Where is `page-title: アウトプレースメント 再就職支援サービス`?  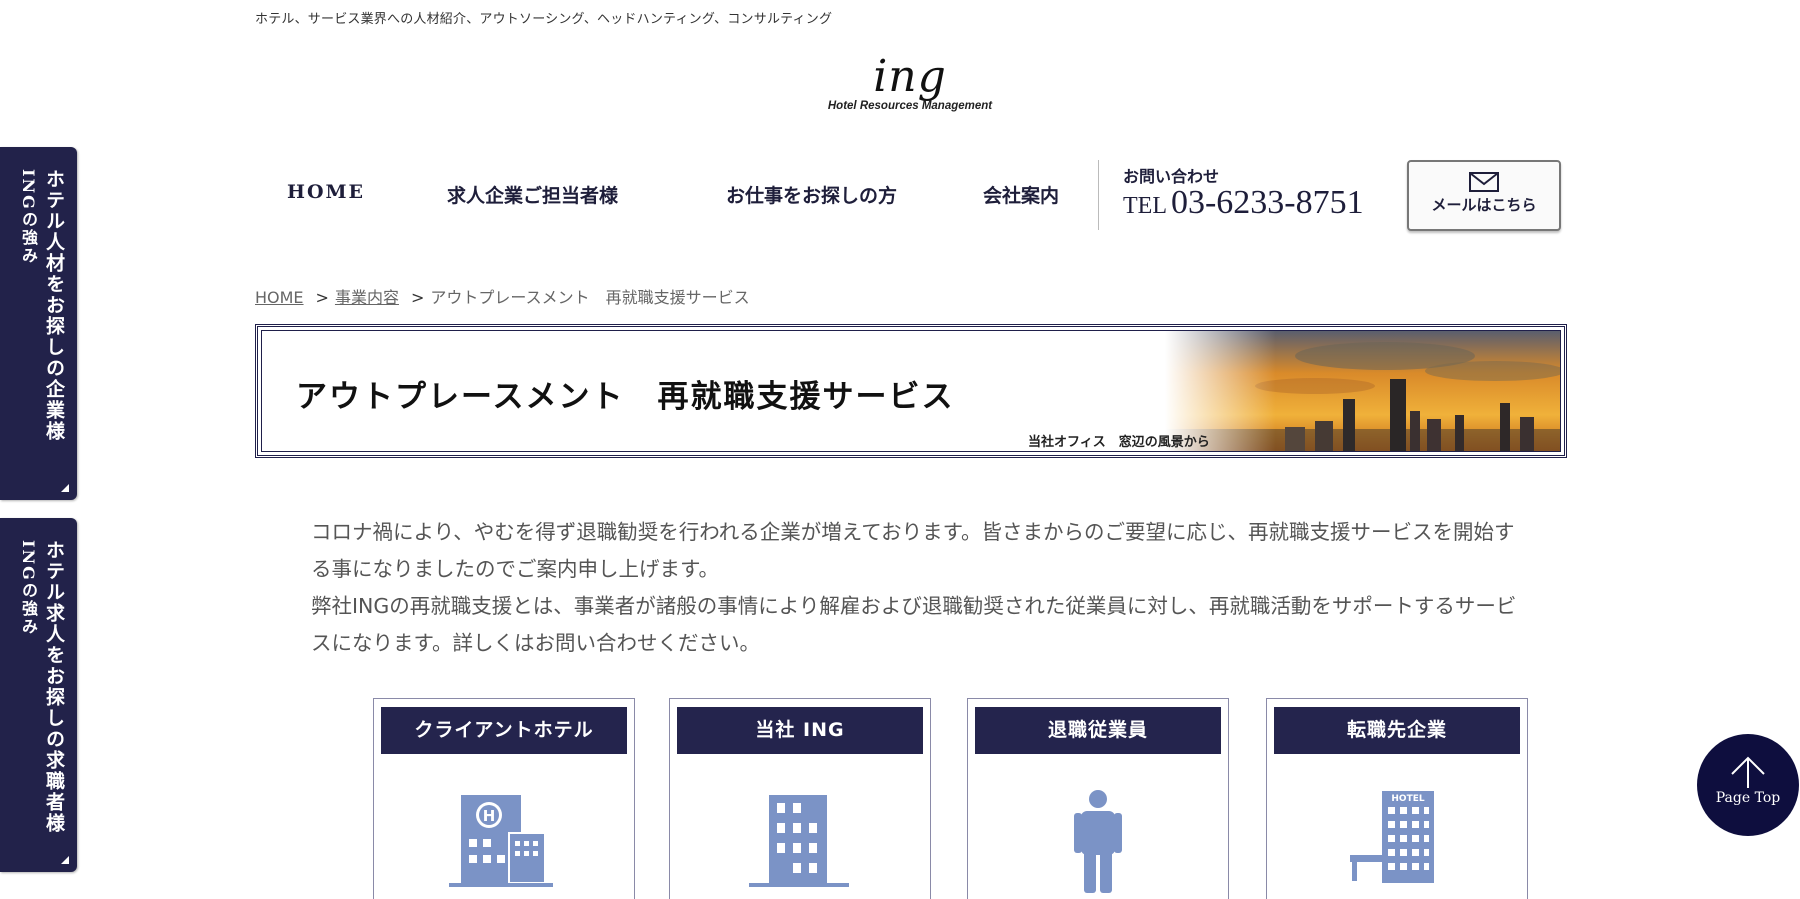 page-title: アウトプレースメント 再就職支援サービス is located at coordinates (625, 397).